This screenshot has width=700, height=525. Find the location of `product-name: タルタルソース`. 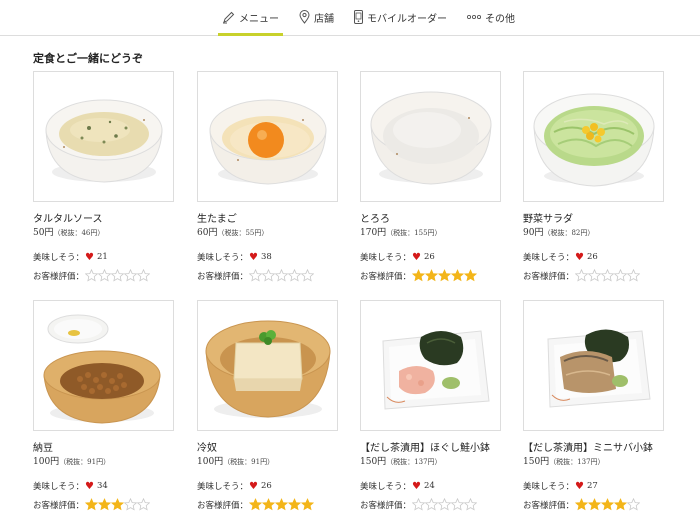

product-name: タルタルソース is located at coordinates (103, 217).